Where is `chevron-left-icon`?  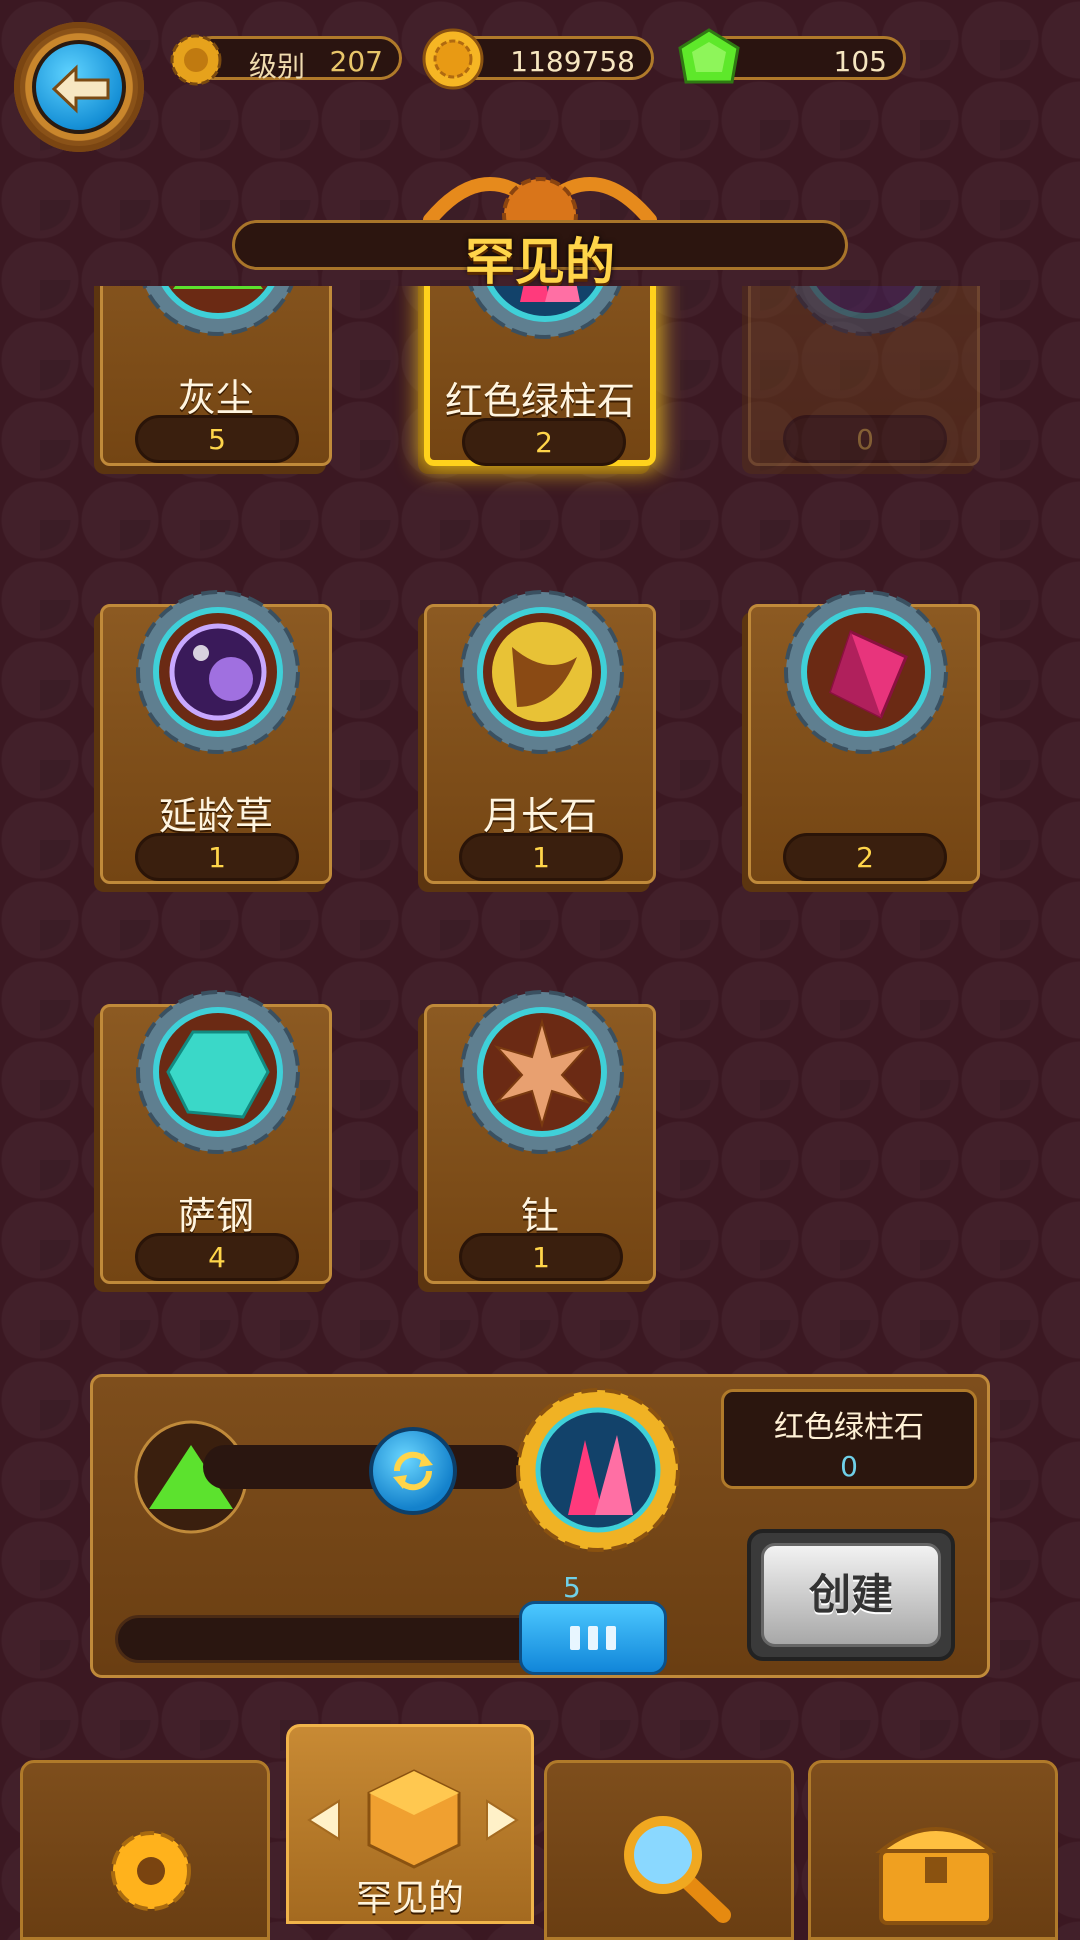
chevron-left-icon is located at coordinates (324, 1820).